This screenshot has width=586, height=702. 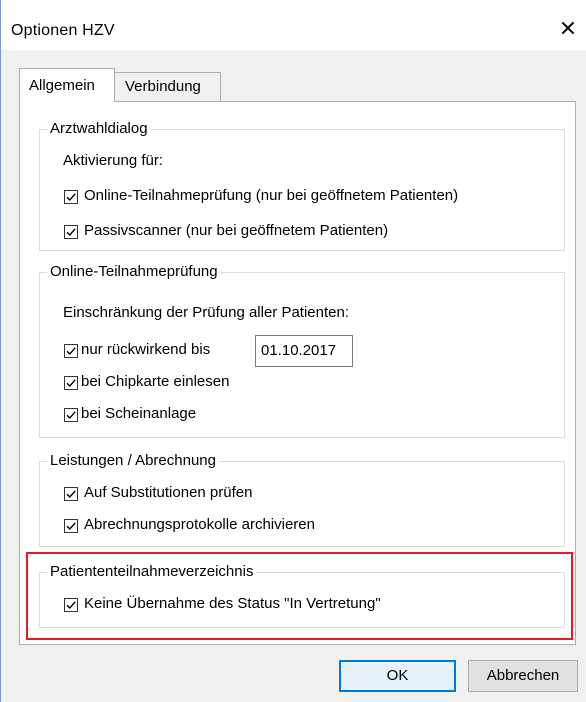 I want to click on checkbox-abrechnungsprotokolle, so click(x=71, y=526).